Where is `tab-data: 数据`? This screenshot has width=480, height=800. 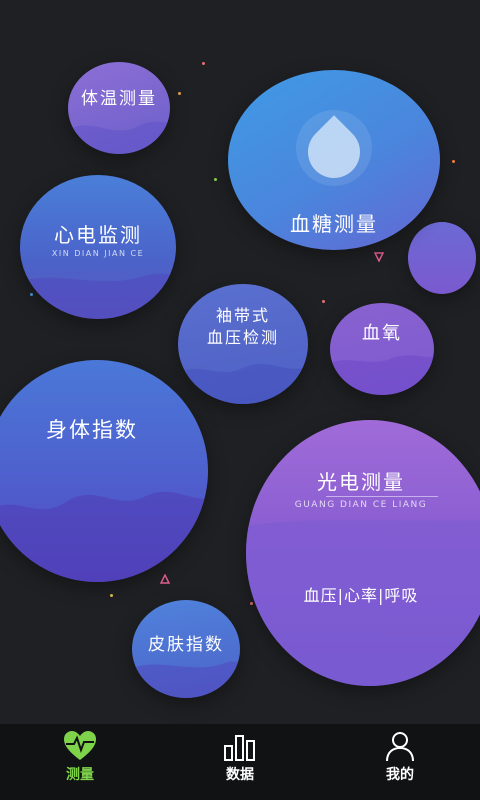 tab-data: 数据 is located at coordinates (240, 762).